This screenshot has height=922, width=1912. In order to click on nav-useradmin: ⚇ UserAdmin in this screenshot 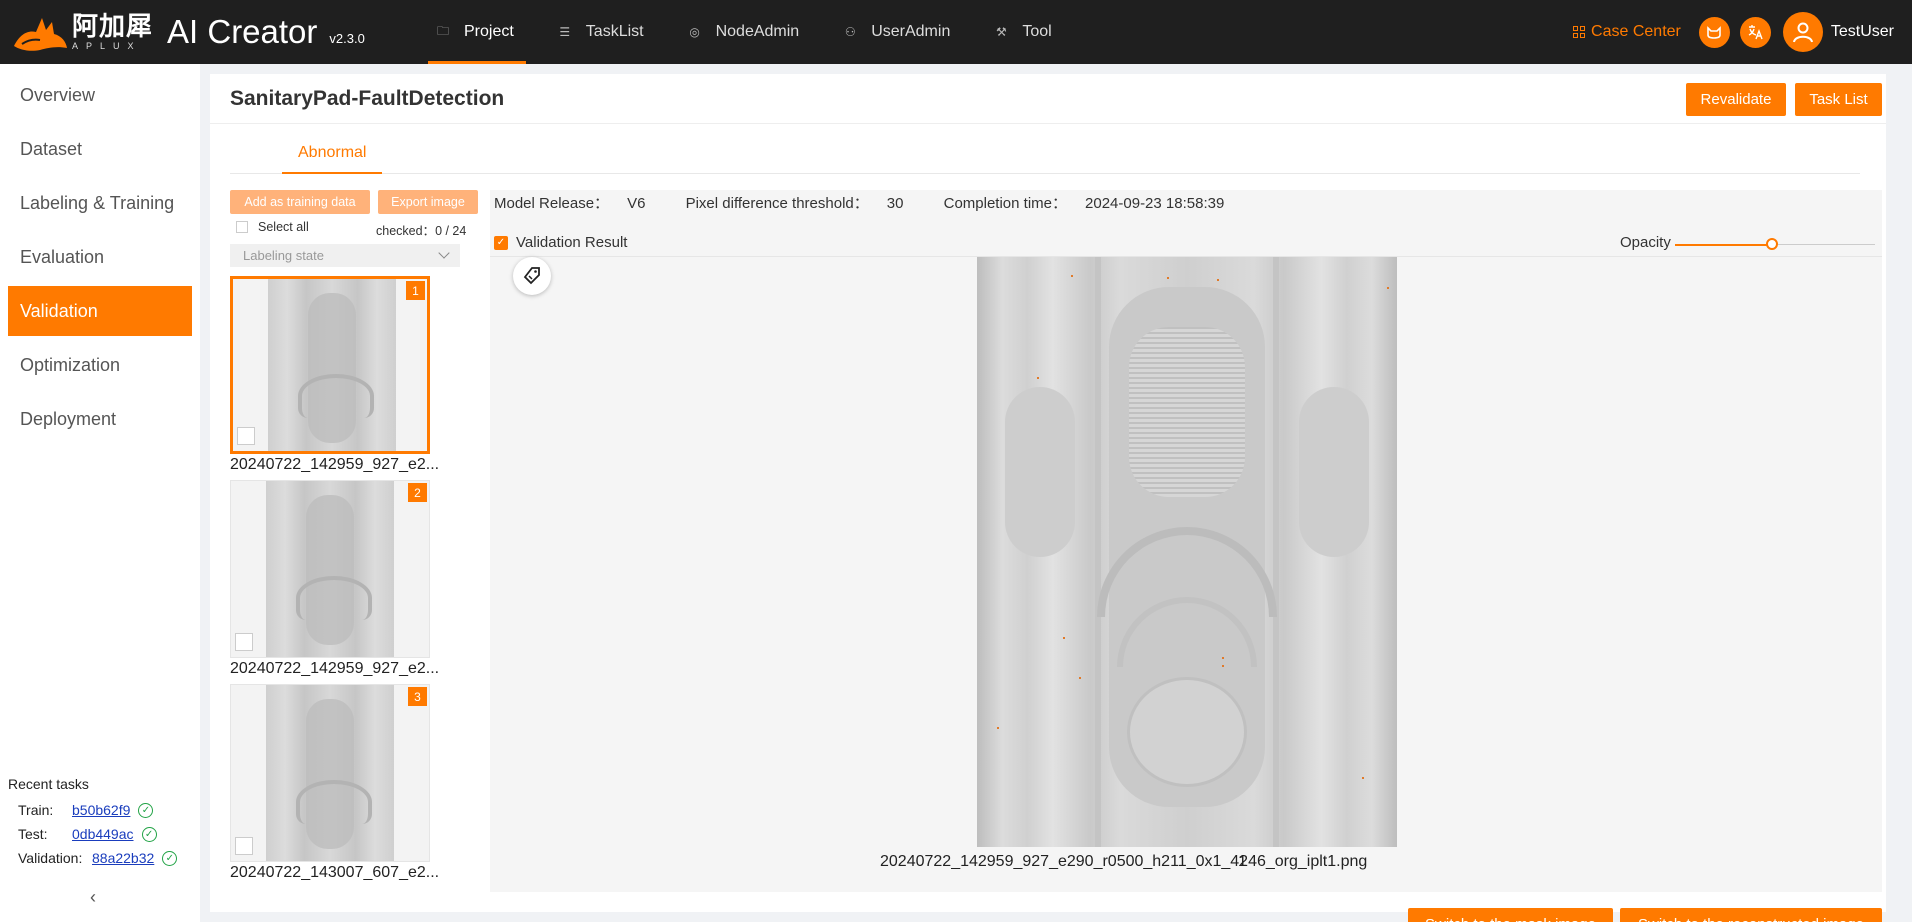, I will do `click(898, 32)`.